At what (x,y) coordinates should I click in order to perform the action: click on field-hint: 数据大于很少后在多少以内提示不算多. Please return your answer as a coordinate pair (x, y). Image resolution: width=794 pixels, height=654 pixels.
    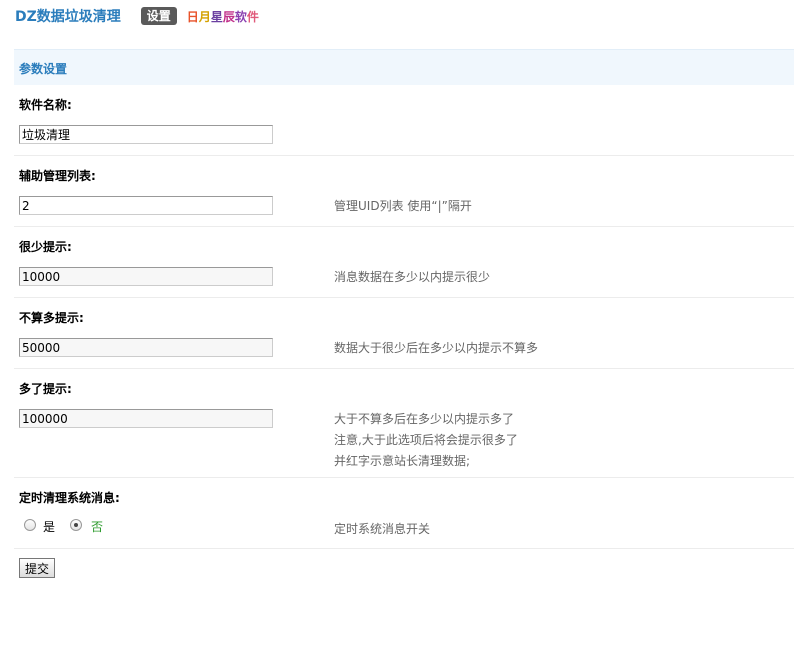
    Looking at the image, I should click on (436, 348).